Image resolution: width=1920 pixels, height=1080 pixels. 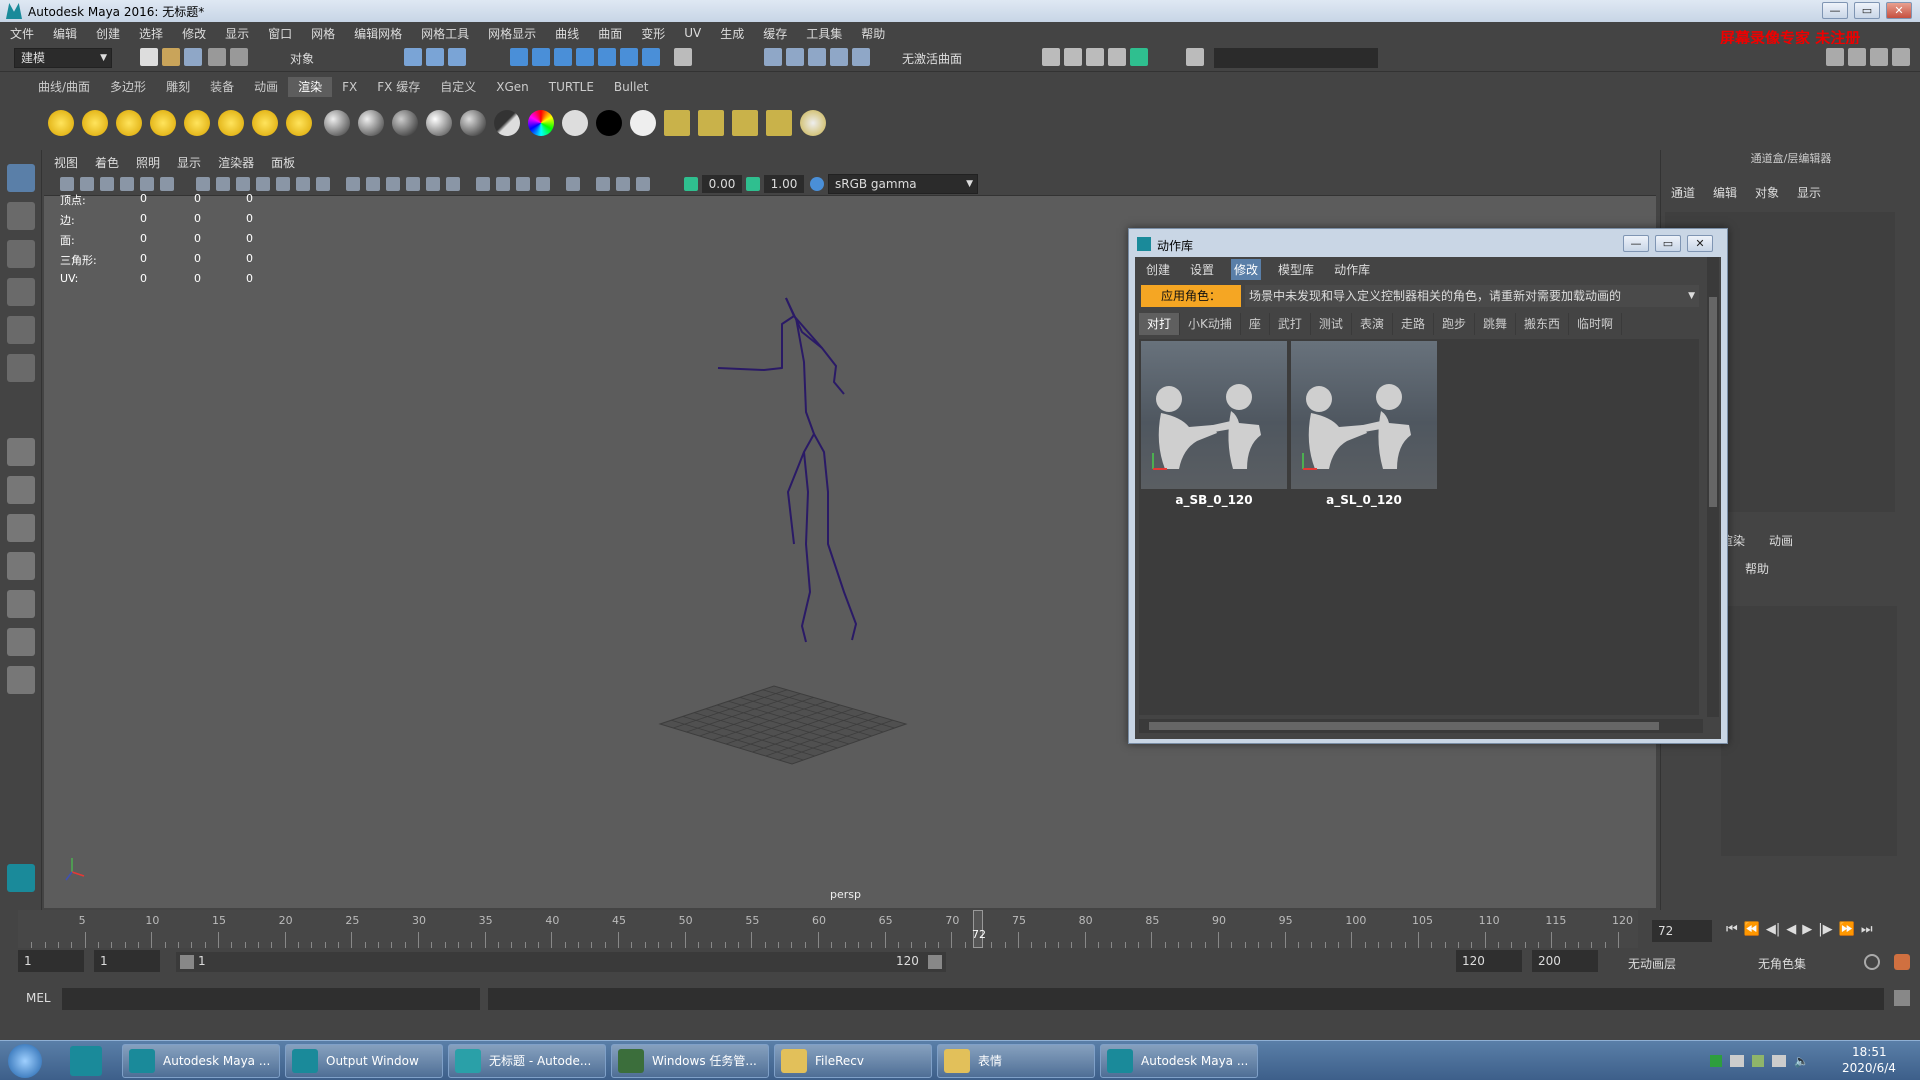 What do you see at coordinates (398, 87) in the screenshot?
I see `shelf-tab-7: FX 缓存` at bounding box center [398, 87].